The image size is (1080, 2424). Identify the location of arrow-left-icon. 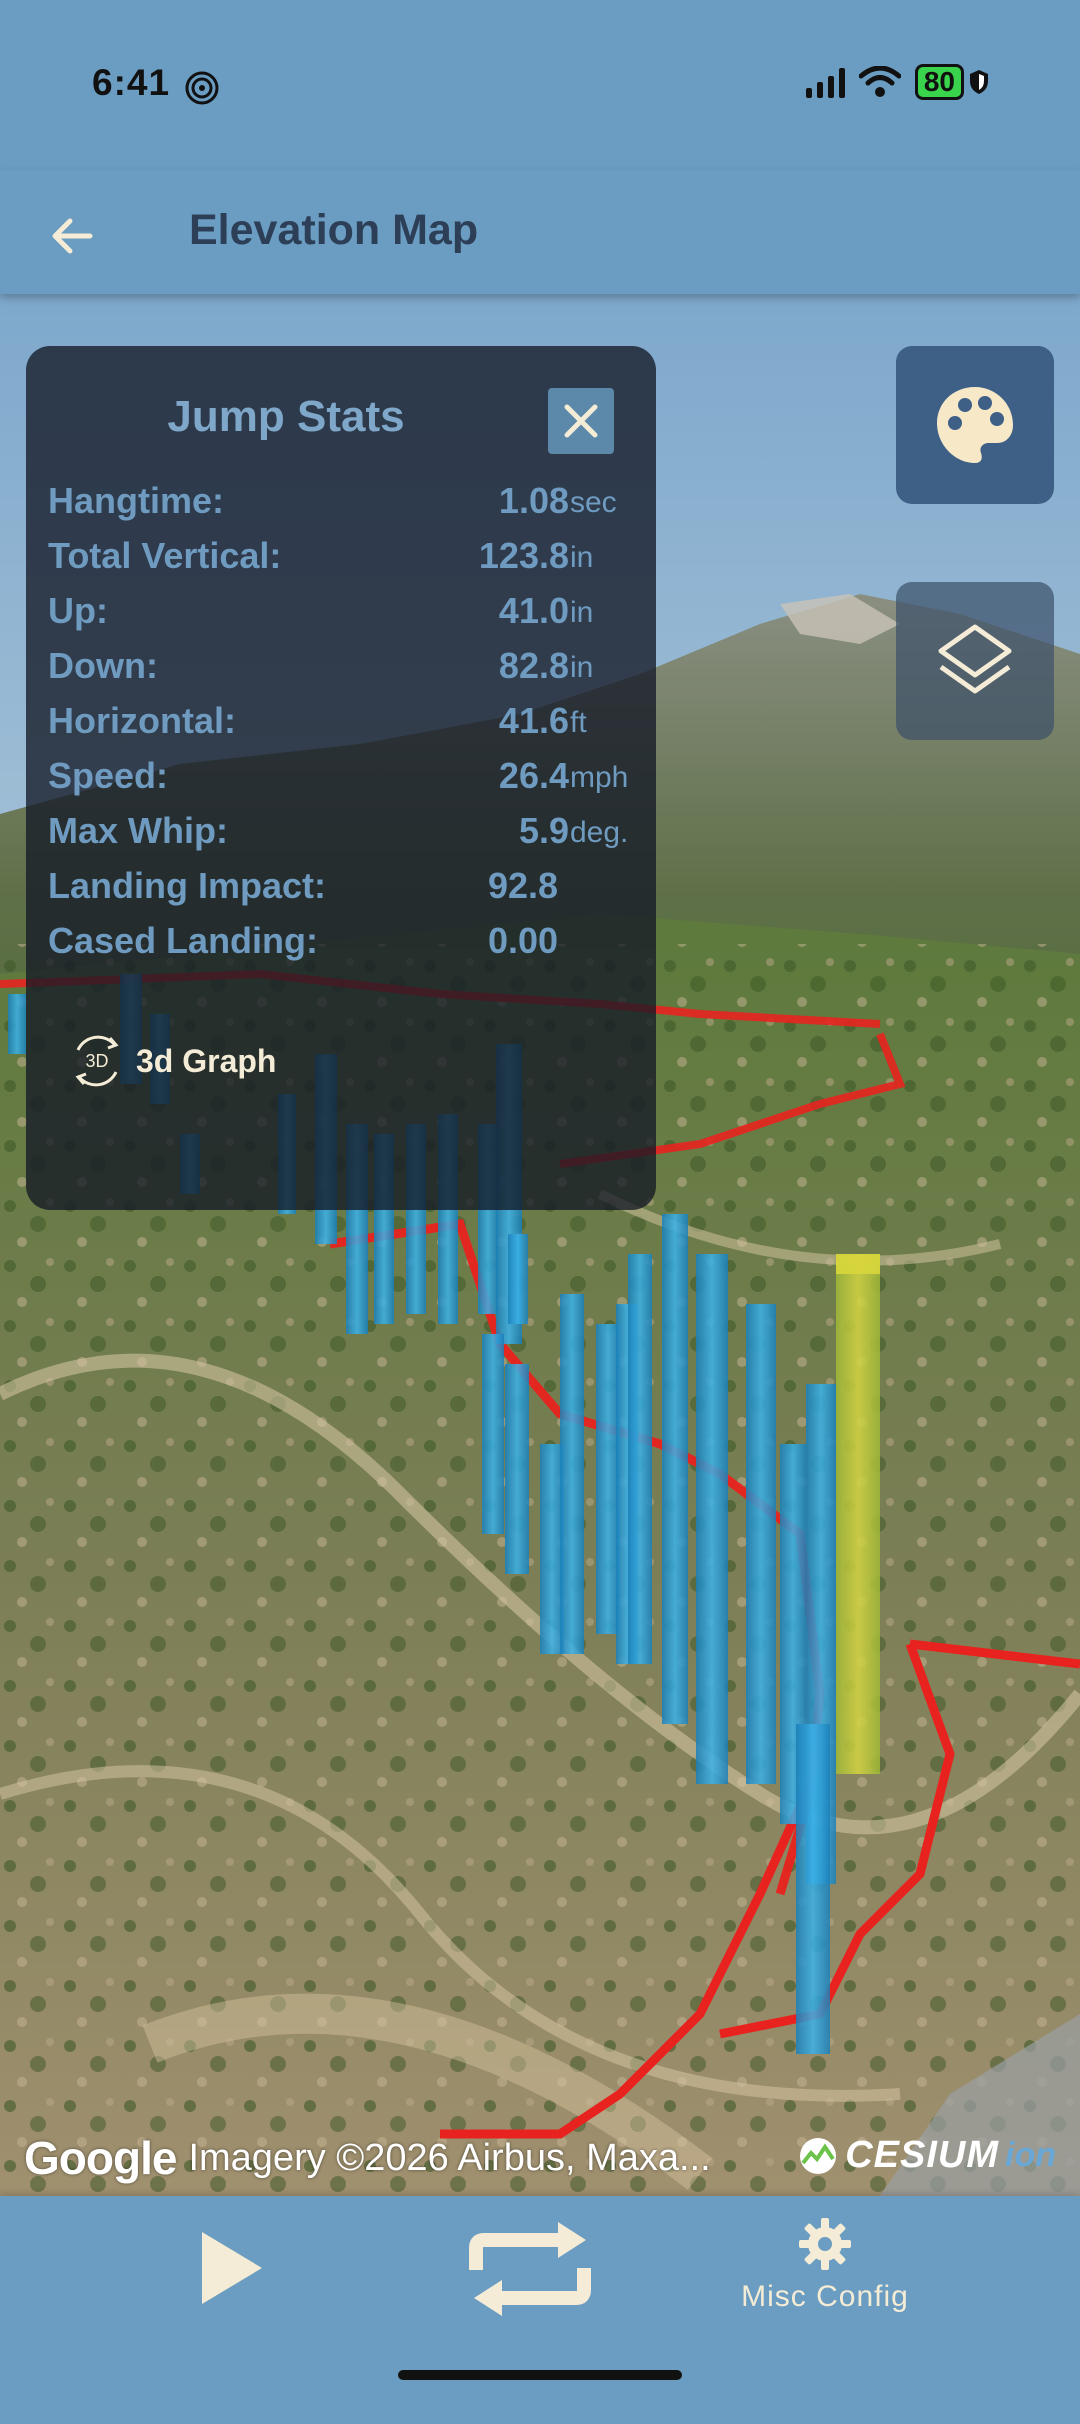
(72, 236).